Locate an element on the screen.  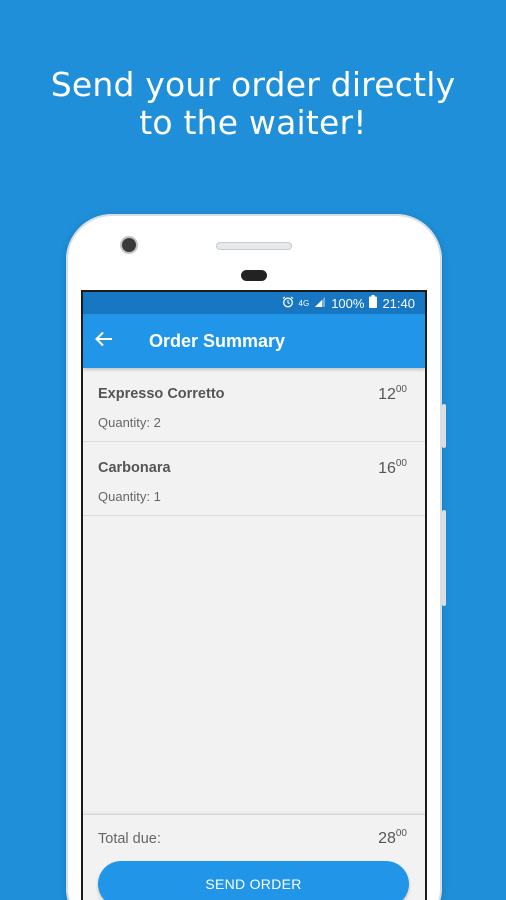
price-integer: 12 is located at coordinates (387, 394).